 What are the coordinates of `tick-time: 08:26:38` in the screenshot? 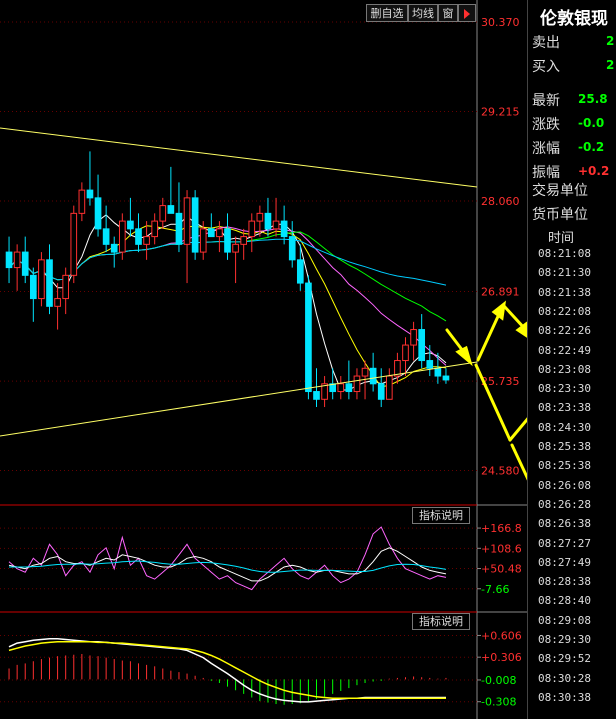 It's located at (564, 524).